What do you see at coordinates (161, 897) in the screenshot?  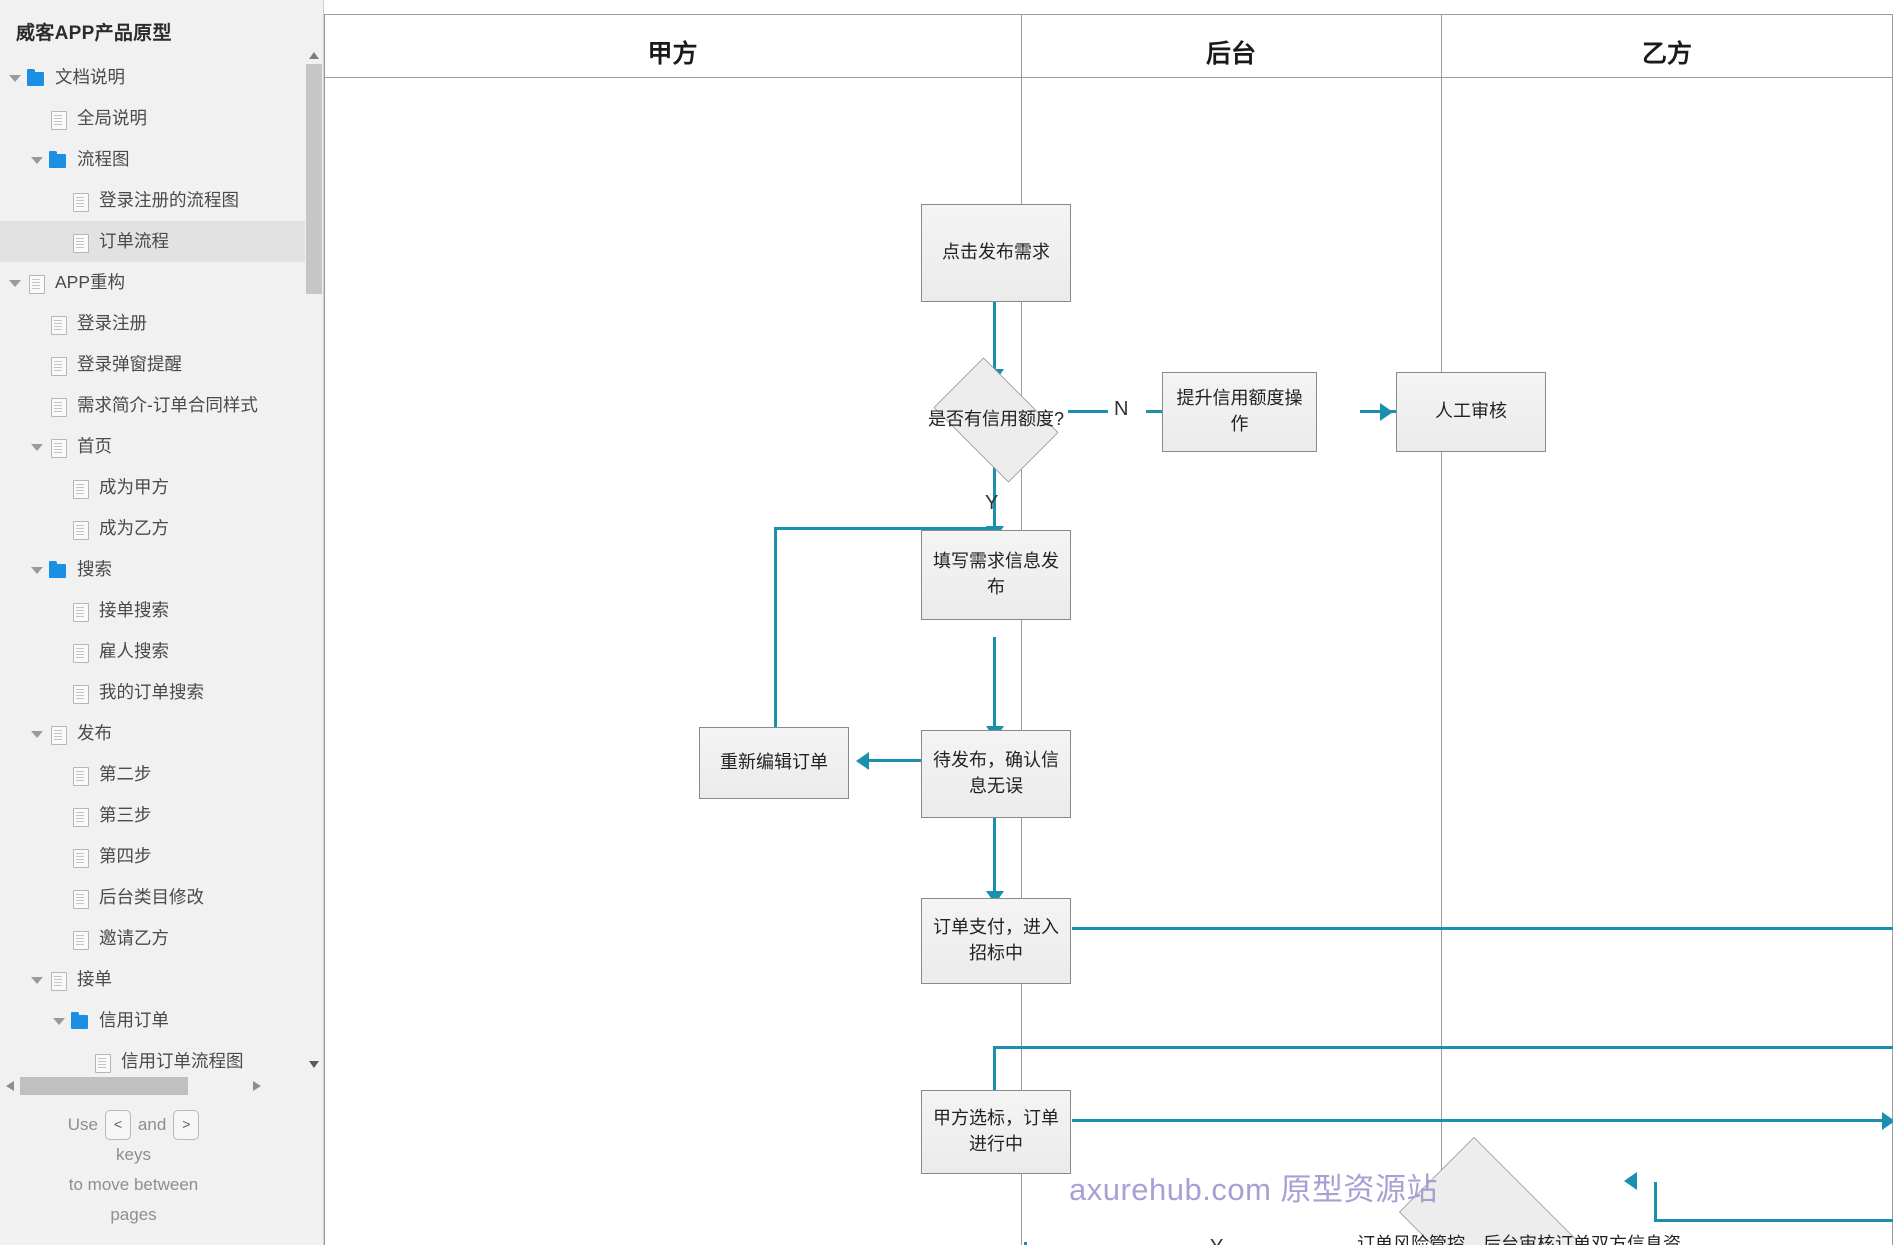 I see `sidebar-item: 后台类目修改` at bounding box center [161, 897].